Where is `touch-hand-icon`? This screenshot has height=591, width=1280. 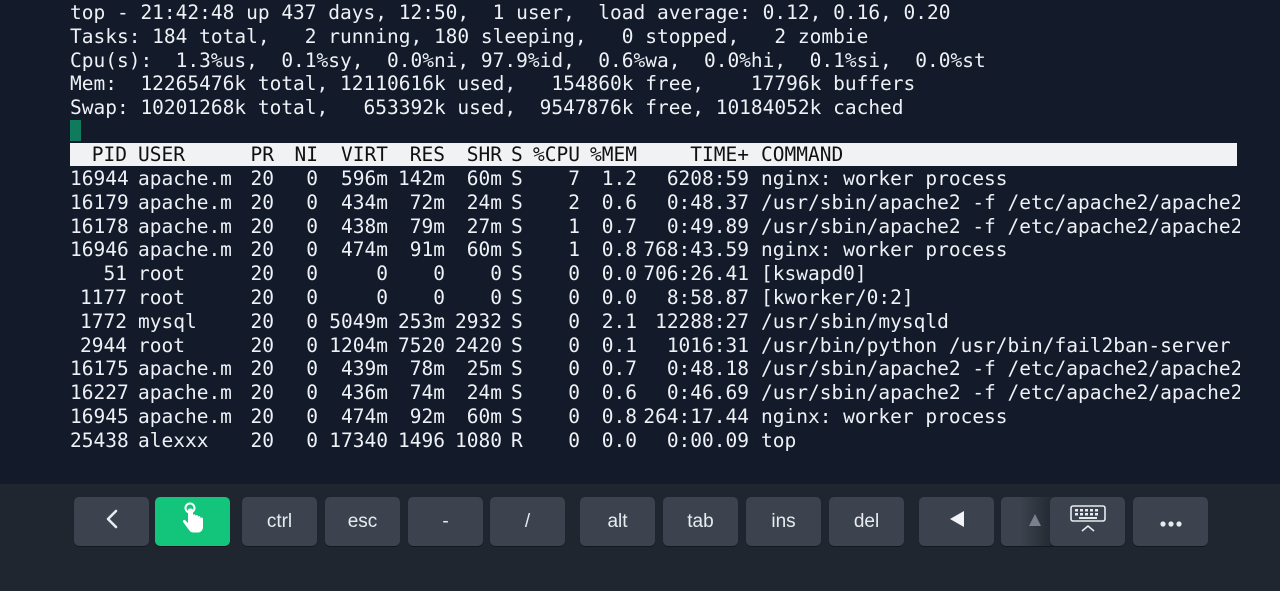
touch-hand-icon is located at coordinates (193, 522).